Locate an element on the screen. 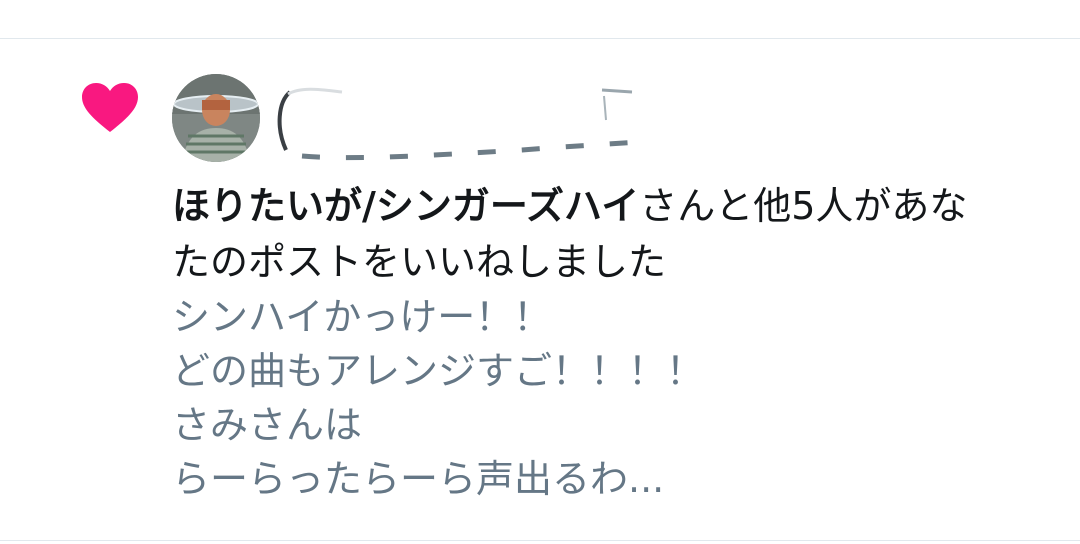  summary-text-line2: たのポストをいいねしました is located at coordinates (419, 262).